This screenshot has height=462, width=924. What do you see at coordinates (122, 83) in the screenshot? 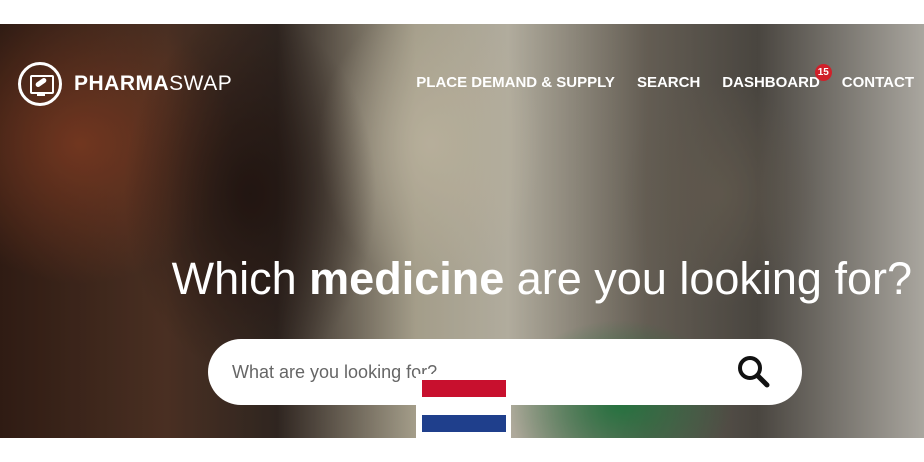
I see `brand-name-bold: PHARMA` at bounding box center [122, 83].